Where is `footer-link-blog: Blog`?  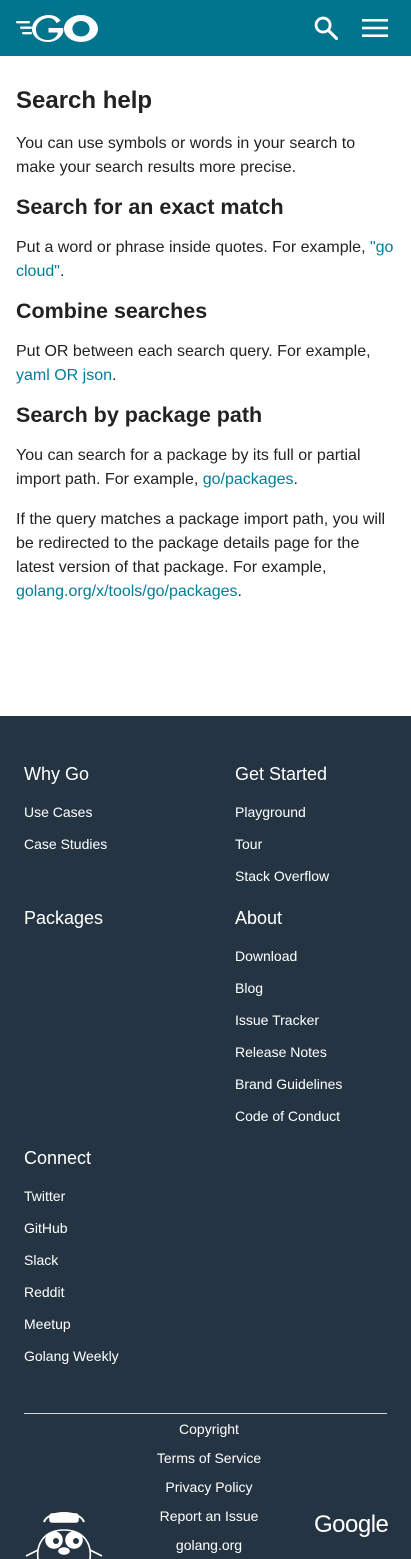
footer-link-blog: Blog is located at coordinates (249, 988).